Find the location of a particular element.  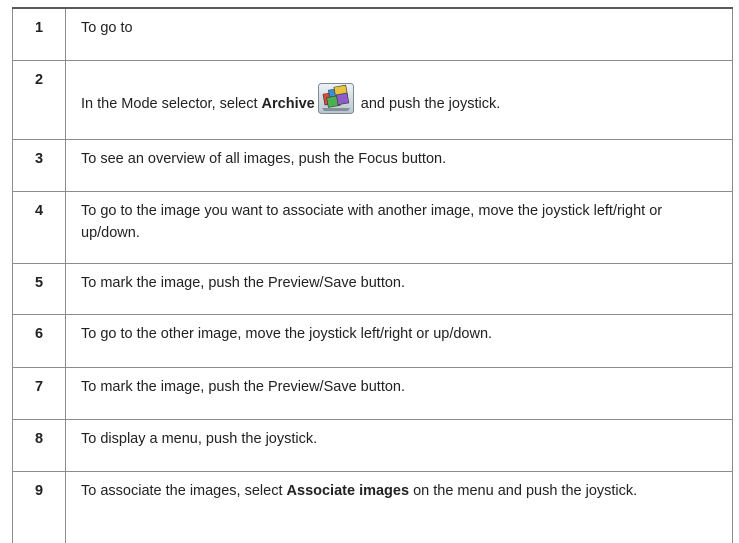

step-text-after: and push the joystick. is located at coordinates (428, 104).